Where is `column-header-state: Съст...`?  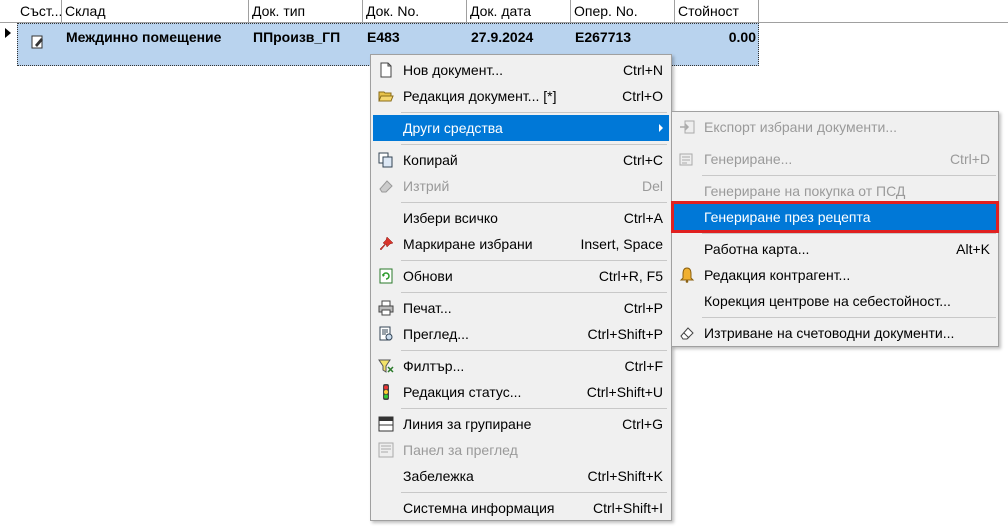 column-header-state: Съст... is located at coordinates (39, 11).